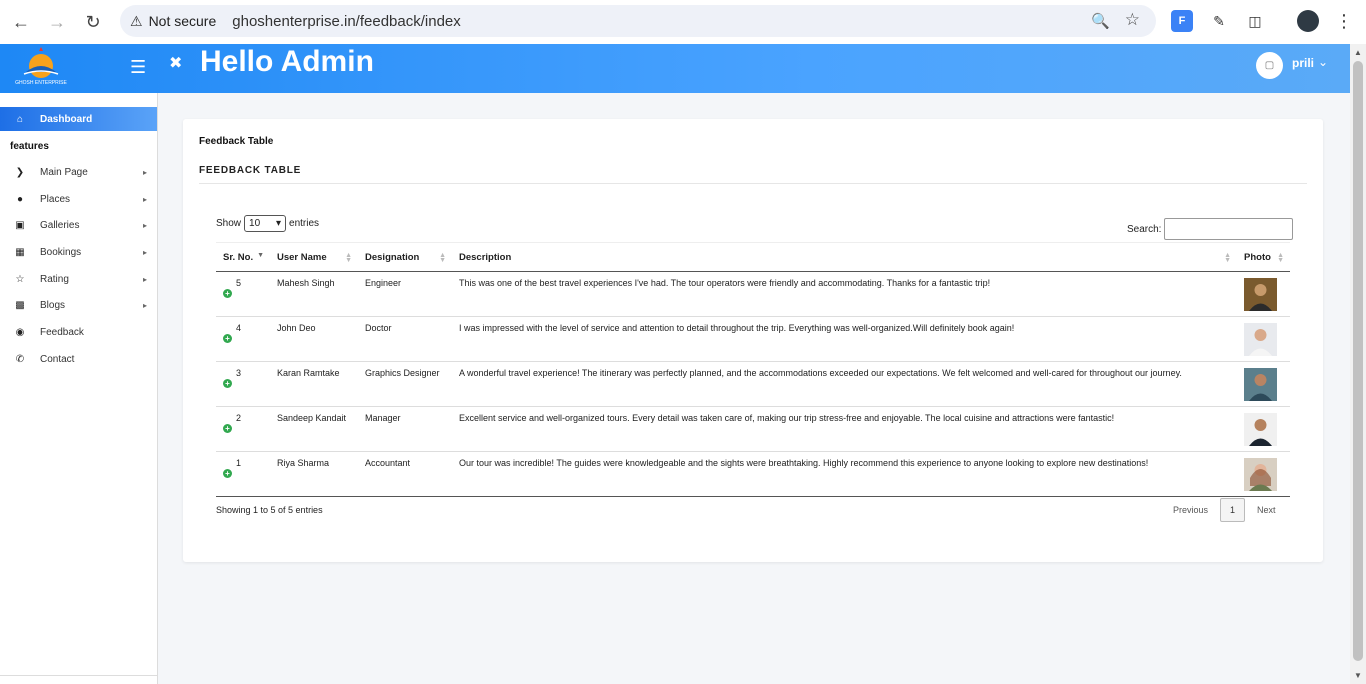 The image size is (1366, 684). I want to click on column-header-user-name: User Name ▲ ▼, so click(314, 257).